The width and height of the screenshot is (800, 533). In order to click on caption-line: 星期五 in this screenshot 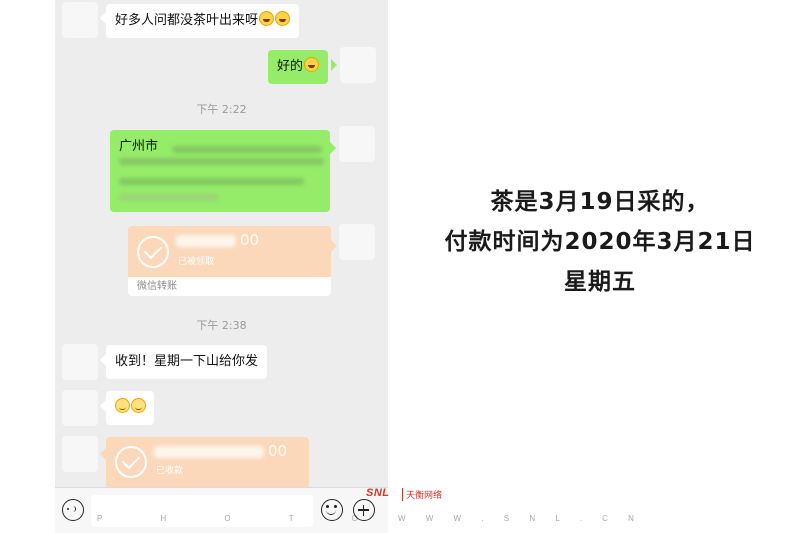, I will do `click(600, 282)`.